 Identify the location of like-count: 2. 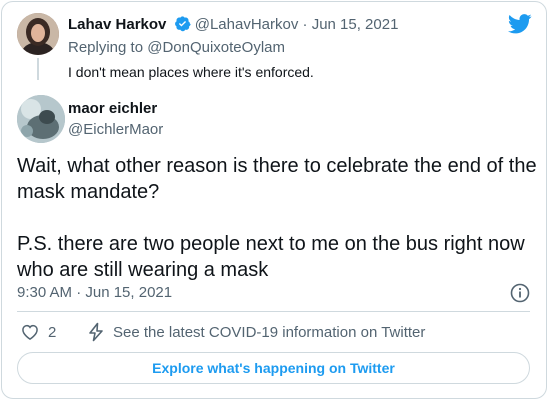
(52, 332).